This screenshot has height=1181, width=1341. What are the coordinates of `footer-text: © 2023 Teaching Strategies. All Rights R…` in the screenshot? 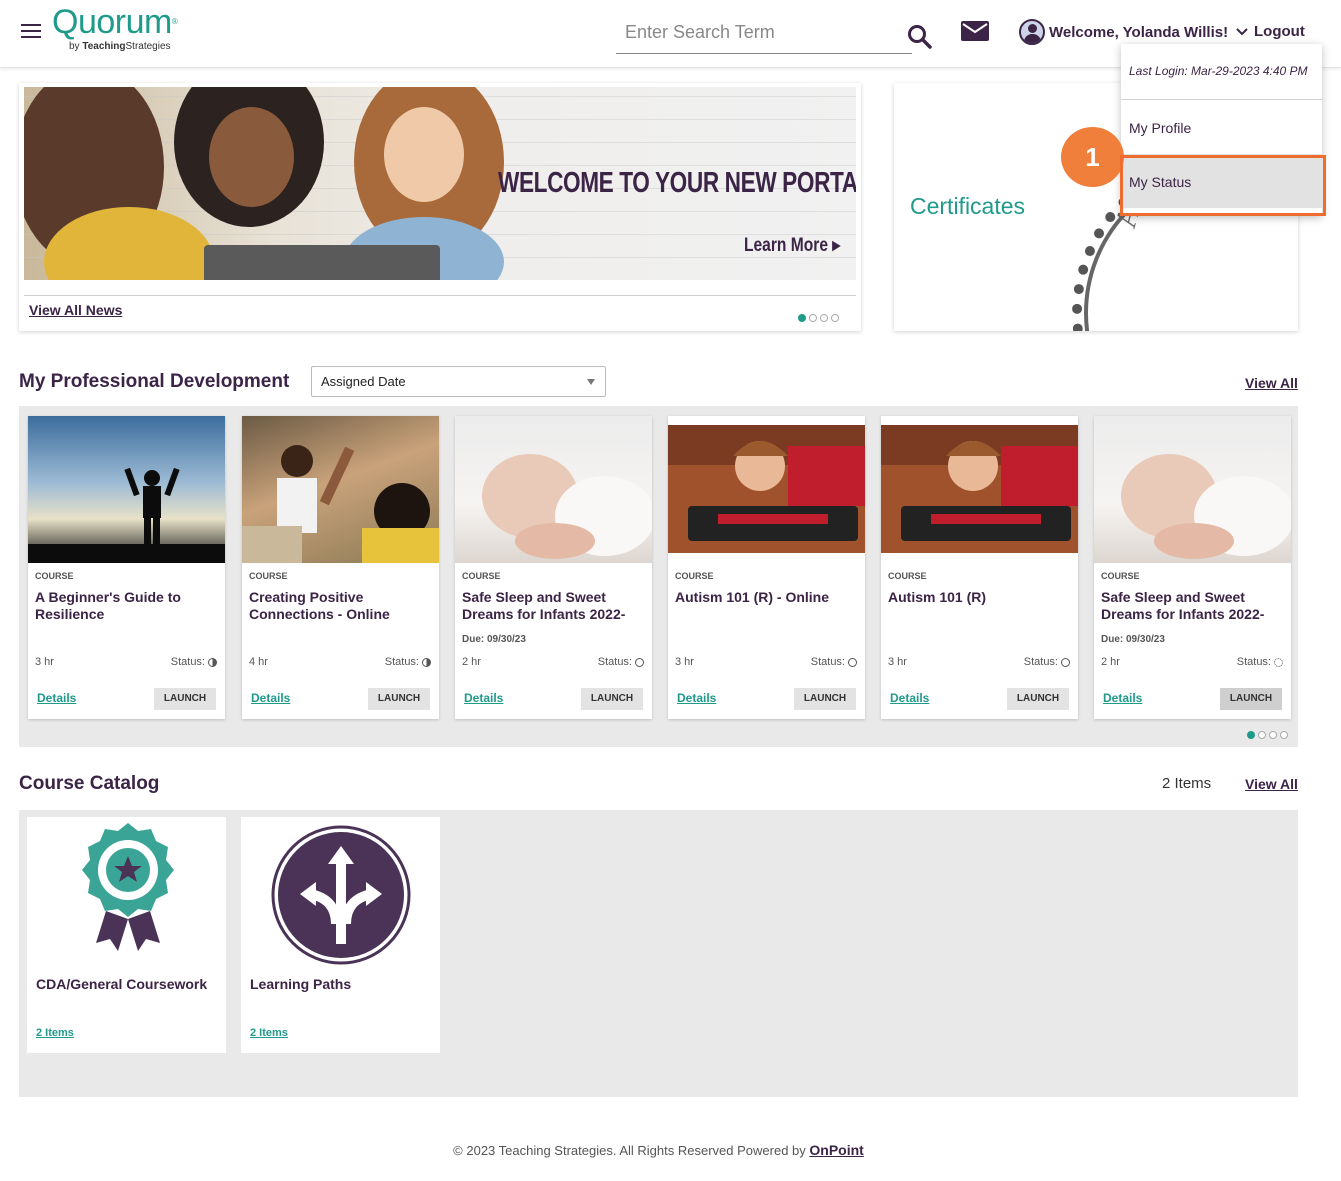 It's located at (629, 1150).